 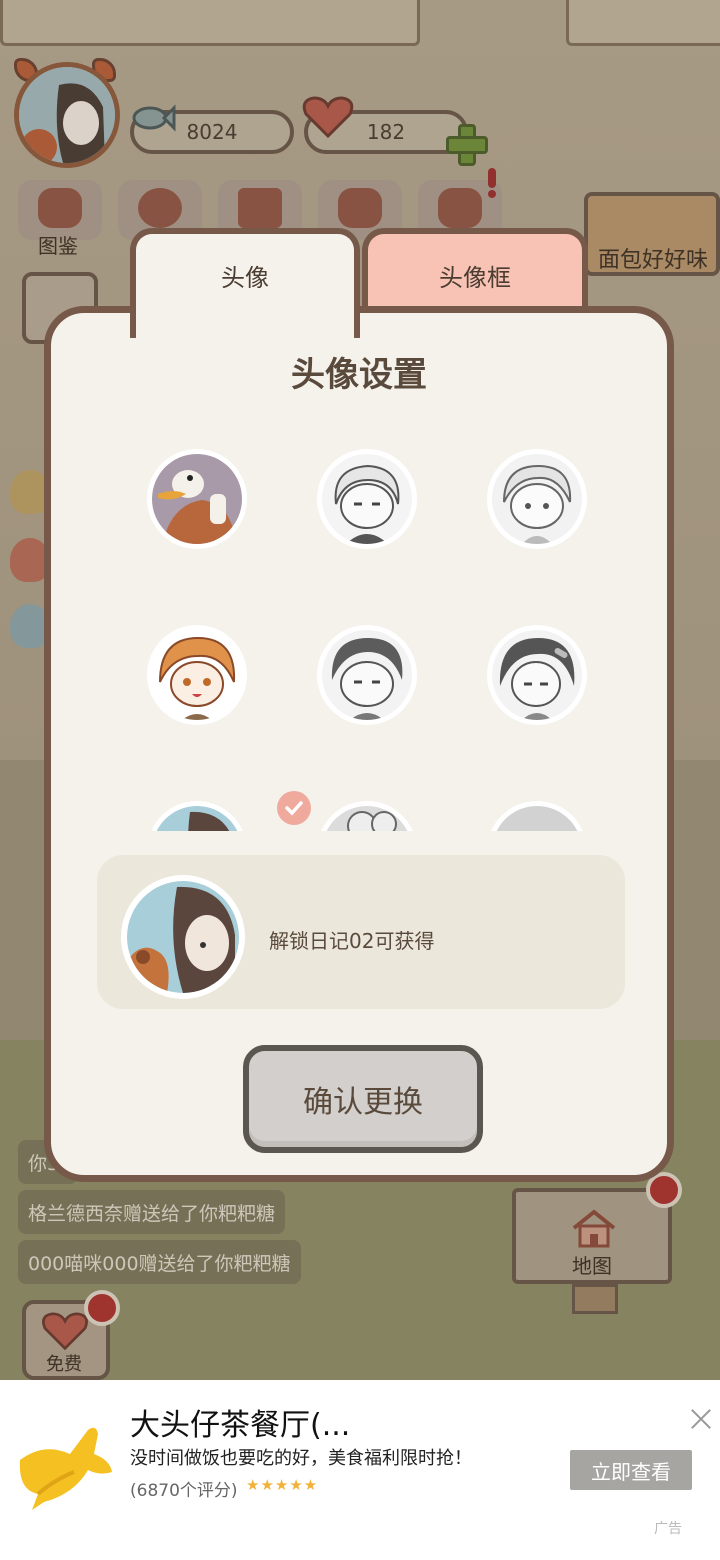 I want to click on ad-star-rating: ★★★★★, so click(x=282, y=1485).